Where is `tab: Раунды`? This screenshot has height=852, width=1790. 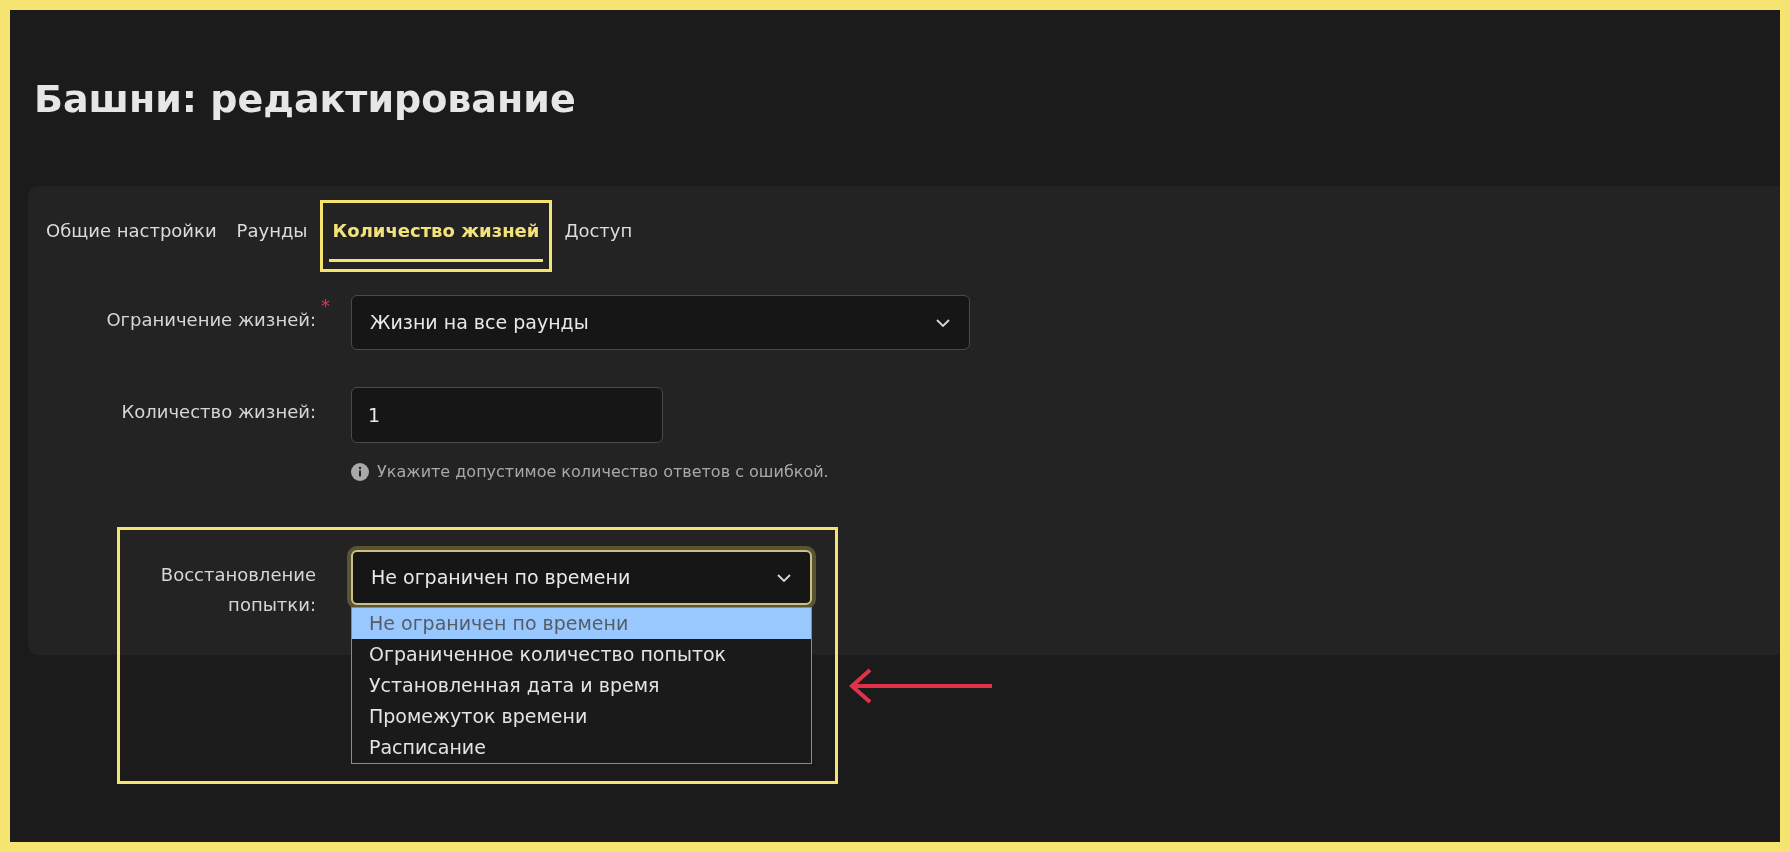 tab: Раунды is located at coordinates (272, 230).